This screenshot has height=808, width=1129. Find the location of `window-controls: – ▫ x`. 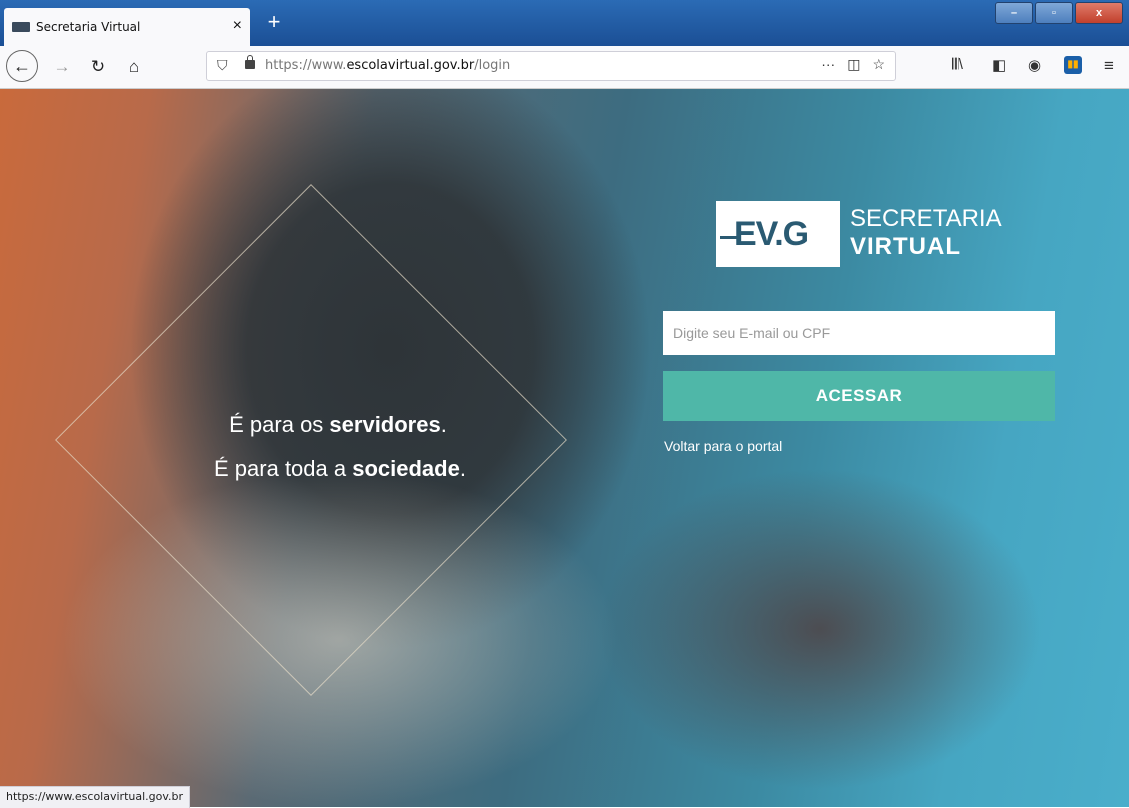

window-controls: – ▫ x is located at coordinates (1059, 13).